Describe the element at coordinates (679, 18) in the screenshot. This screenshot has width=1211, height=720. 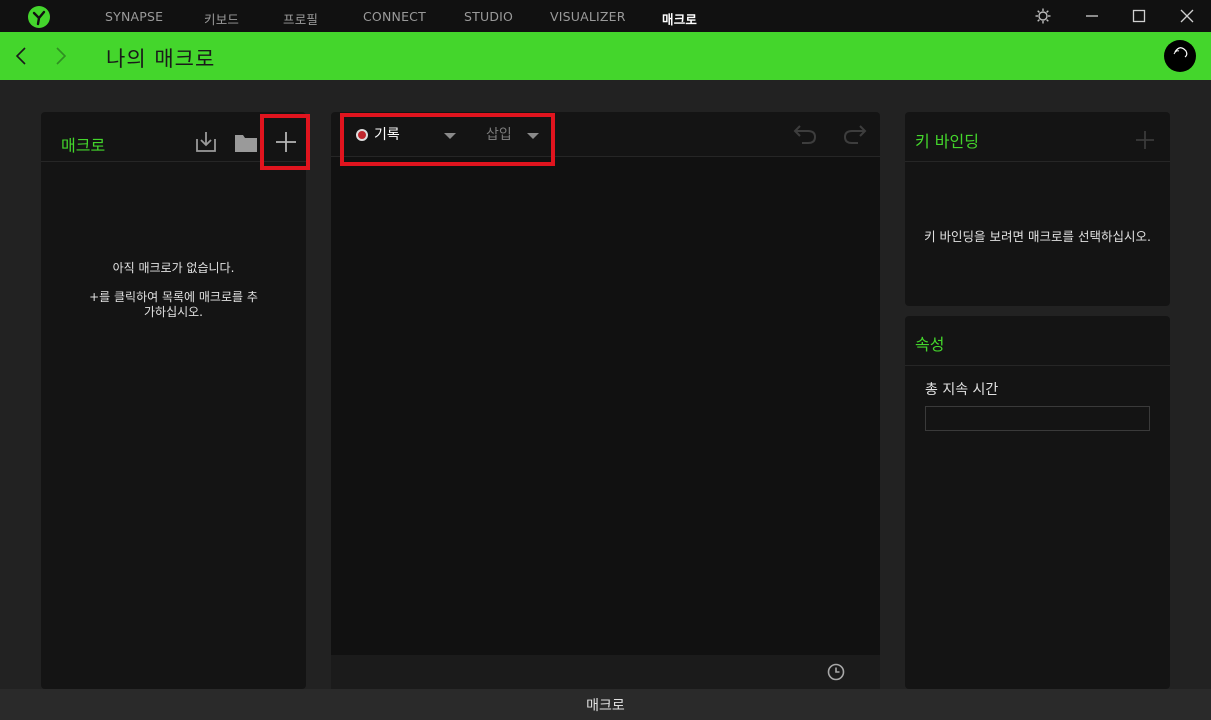
I see `nav-macro: 매크로` at that location.